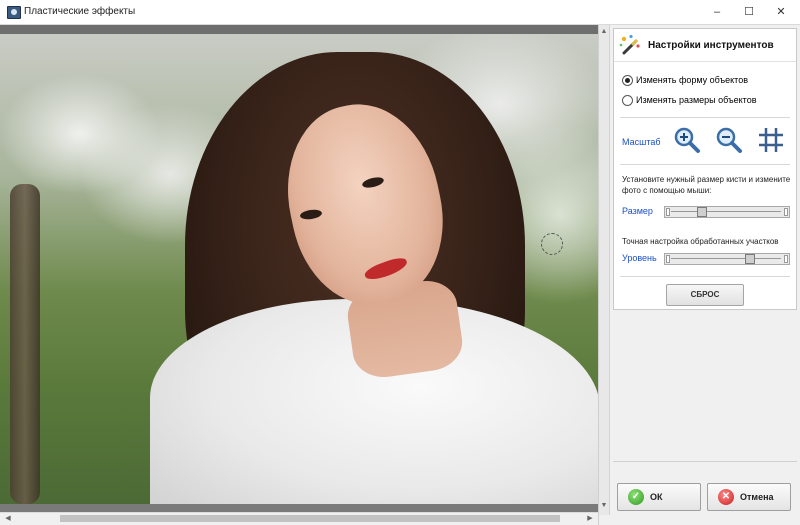 Image resolution: width=800 pixels, height=525 pixels. I want to click on magic-wand-icon, so click(629, 44).